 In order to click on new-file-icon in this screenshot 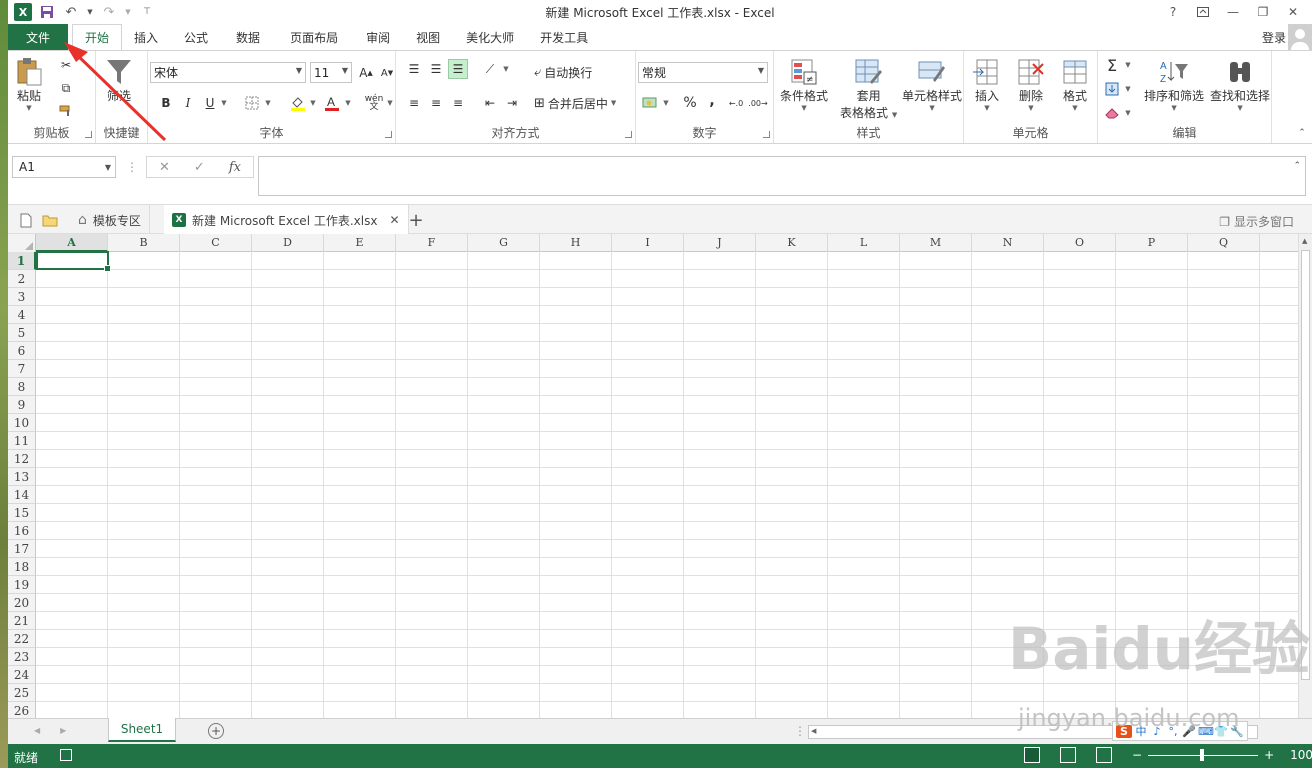, I will do `click(26, 220)`.